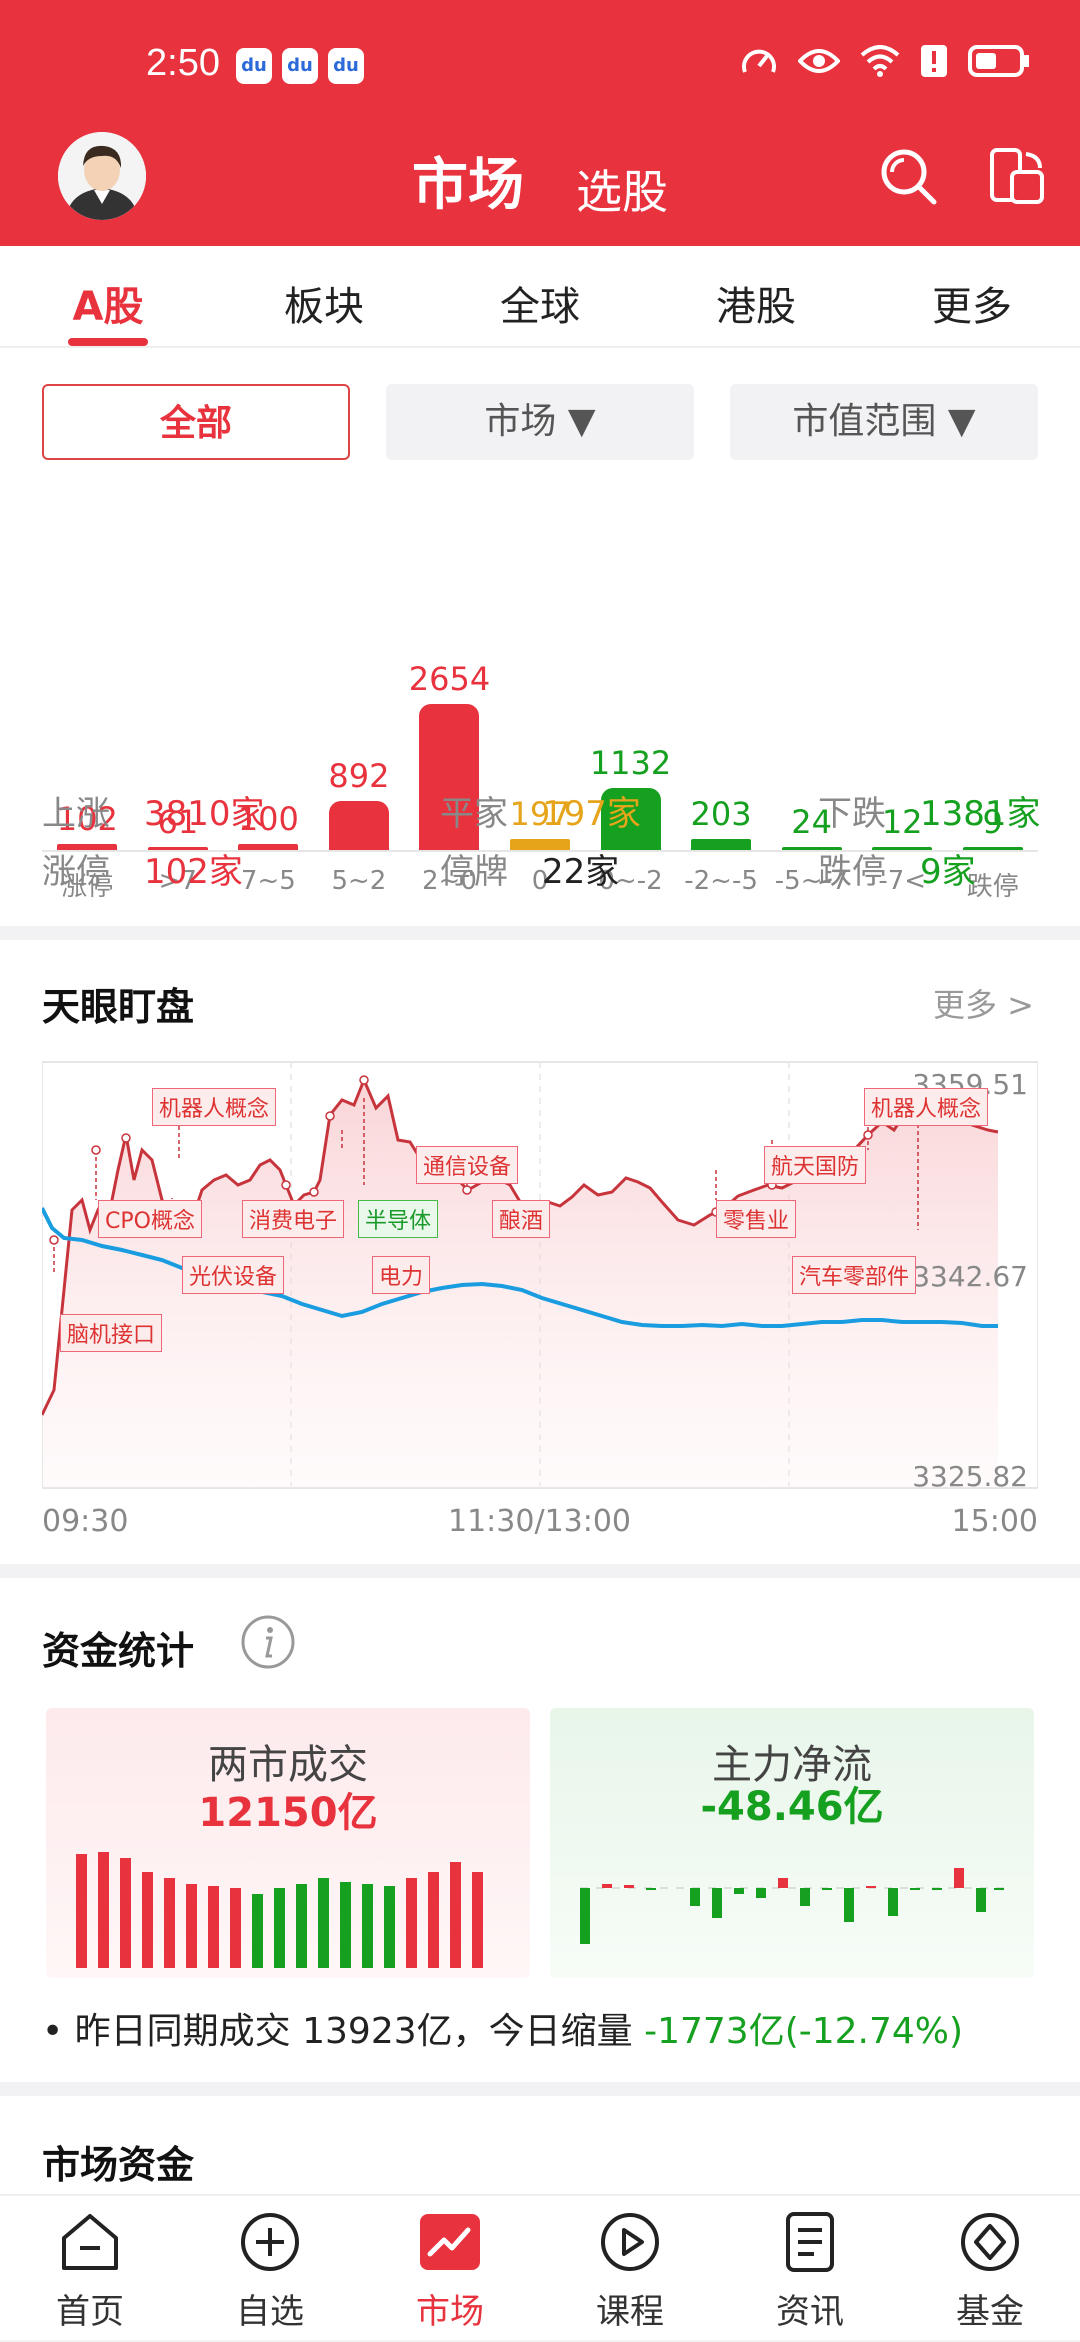 This screenshot has height=2342, width=1080. I want to click on bar-value: 1132, so click(630, 763).